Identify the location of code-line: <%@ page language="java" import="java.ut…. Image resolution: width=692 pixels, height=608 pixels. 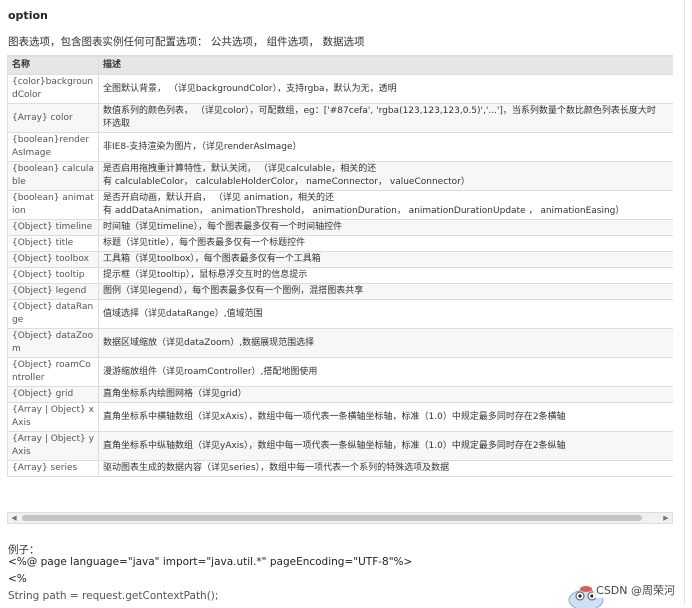
(210, 562).